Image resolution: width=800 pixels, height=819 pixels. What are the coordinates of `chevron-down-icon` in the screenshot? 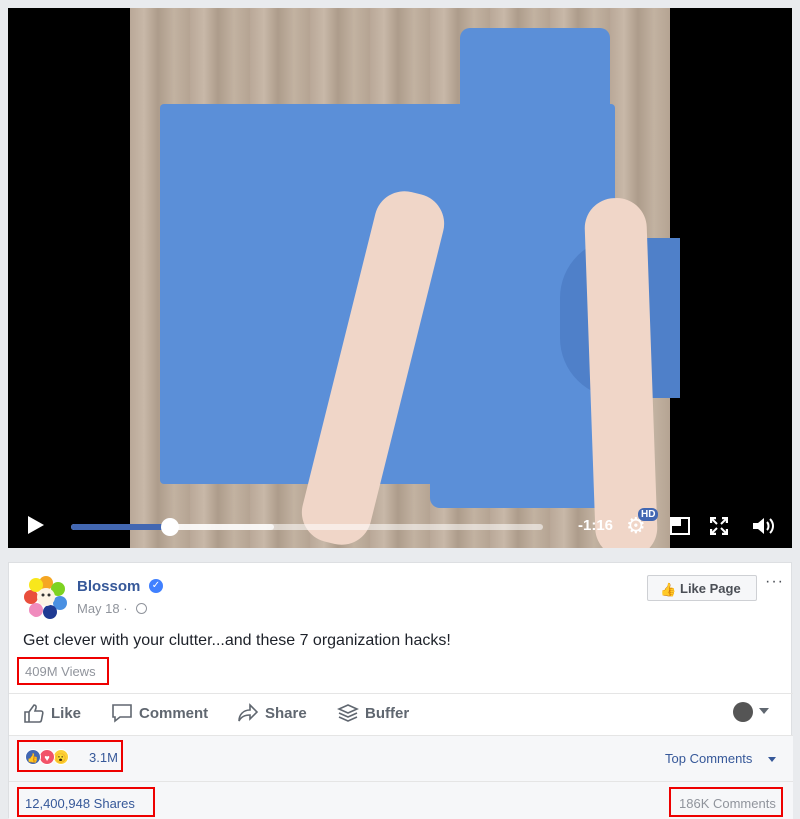 It's located at (764, 711).